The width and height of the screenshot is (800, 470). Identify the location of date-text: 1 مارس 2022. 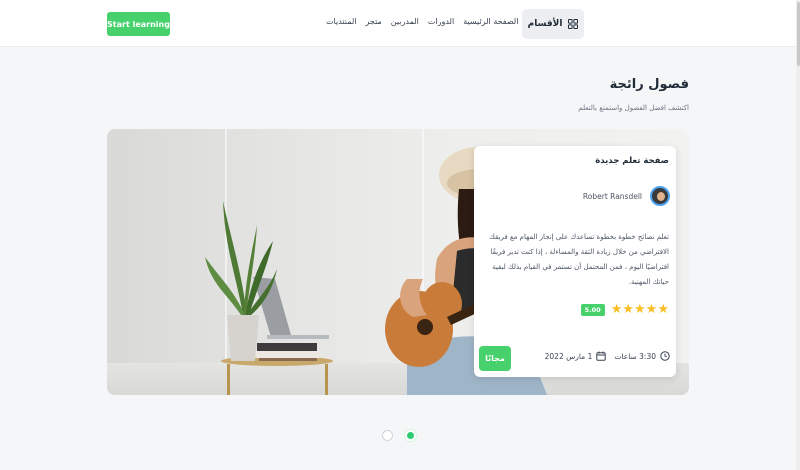
(568, 356).